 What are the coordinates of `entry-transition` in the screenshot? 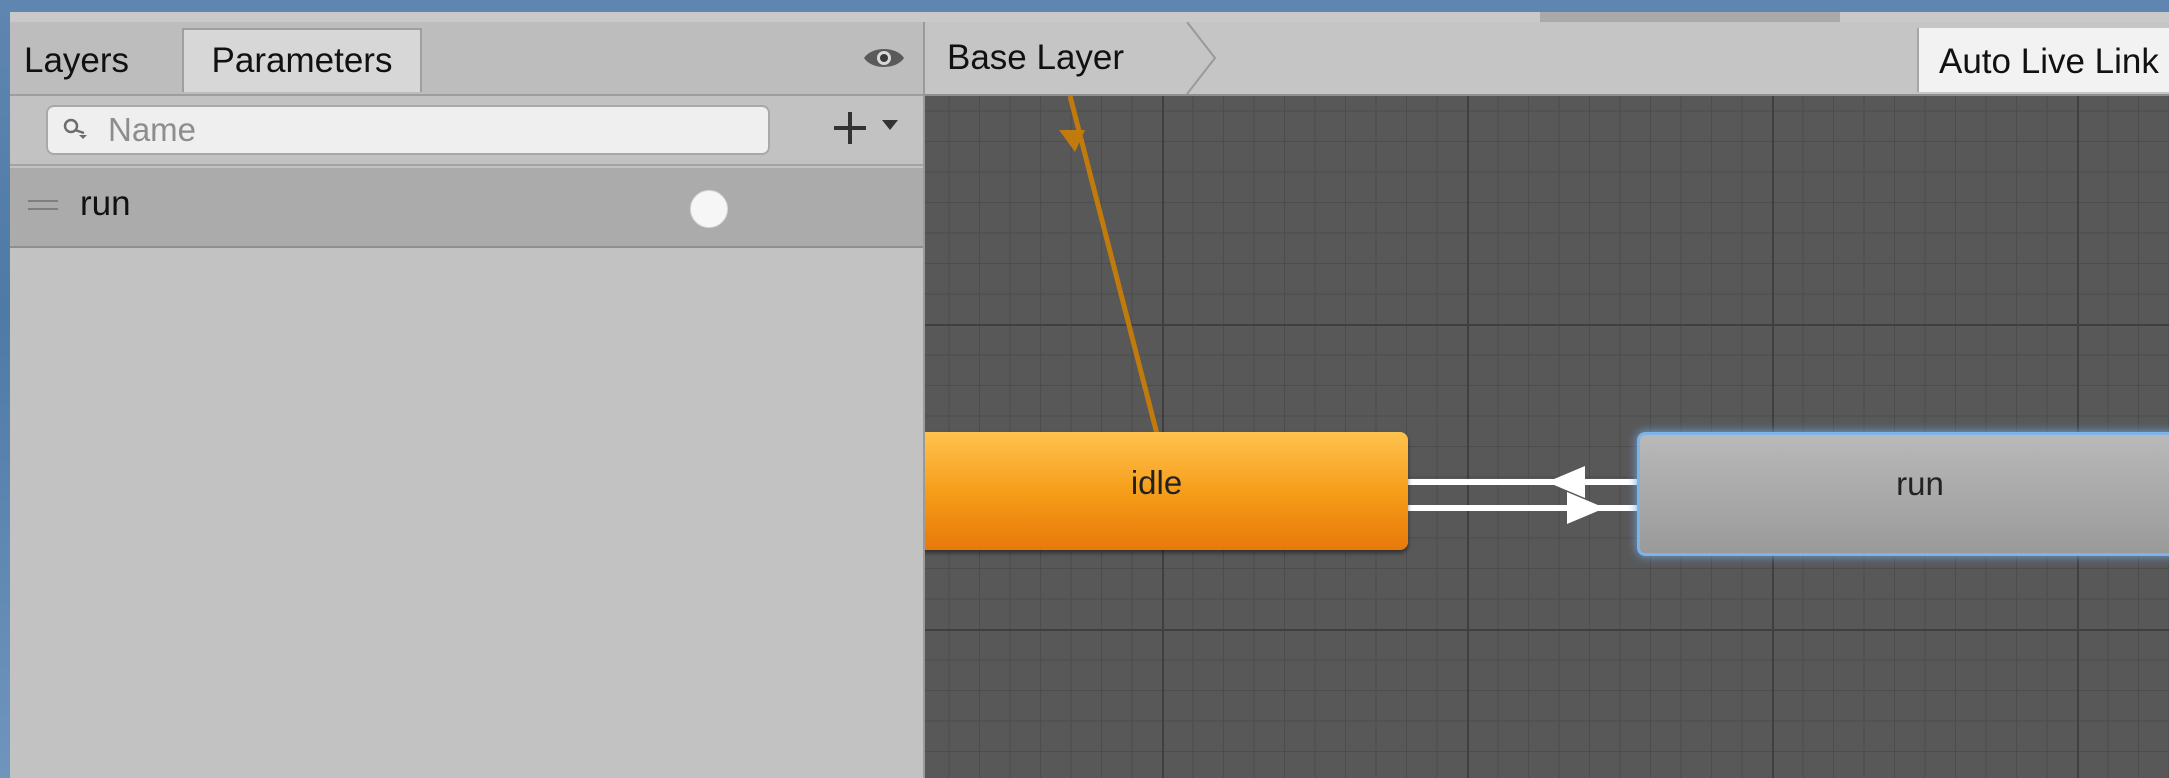 It's located at (1109, 265).